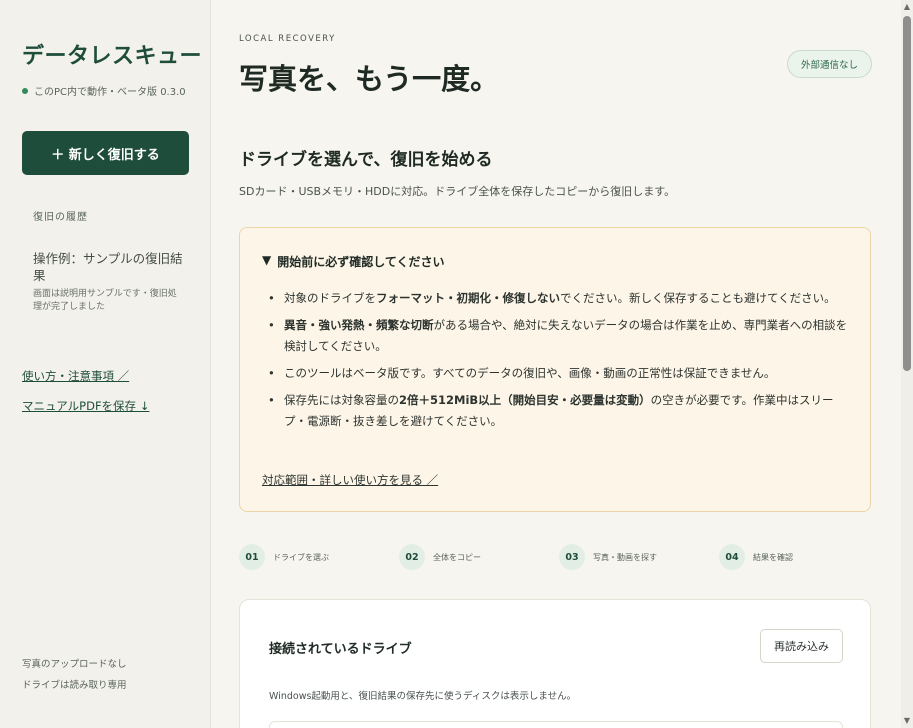 Image resolution: width=913 pixels, height=728 pixels. Describe the element at coordinates (110, 92) in the screenshot. I see `app-status-text: このPC内で動作・ベータ版 0.3.0` at that location.